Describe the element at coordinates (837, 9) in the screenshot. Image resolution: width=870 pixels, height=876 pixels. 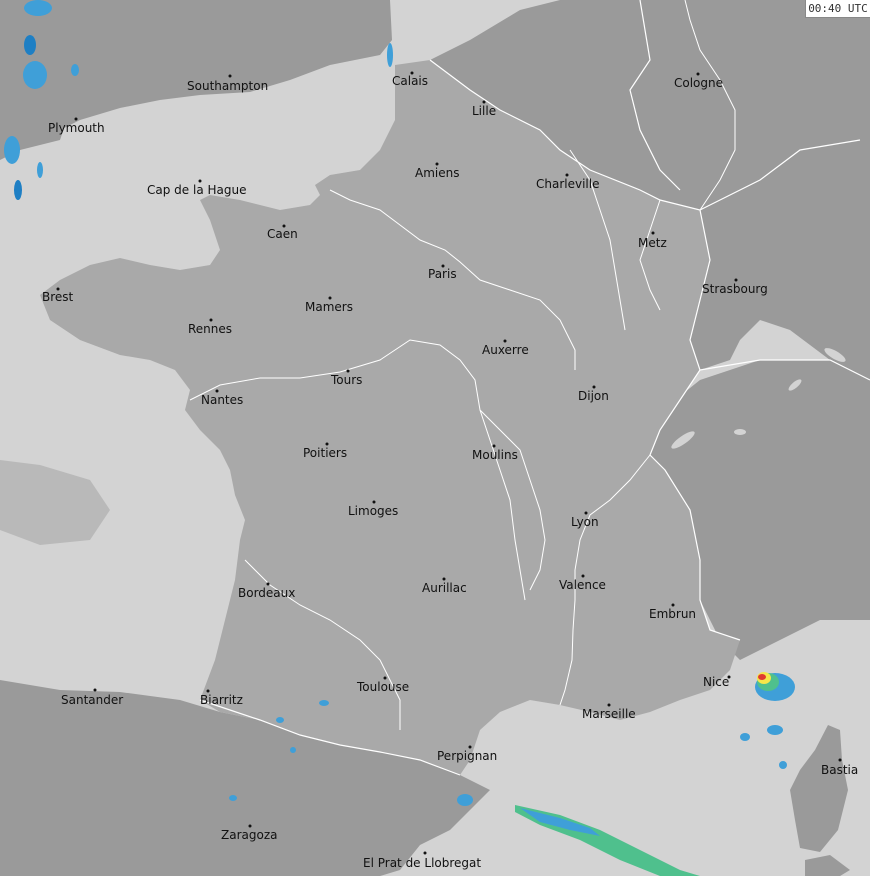
I see `timestamp-label: 00:40 UTC` at that location.